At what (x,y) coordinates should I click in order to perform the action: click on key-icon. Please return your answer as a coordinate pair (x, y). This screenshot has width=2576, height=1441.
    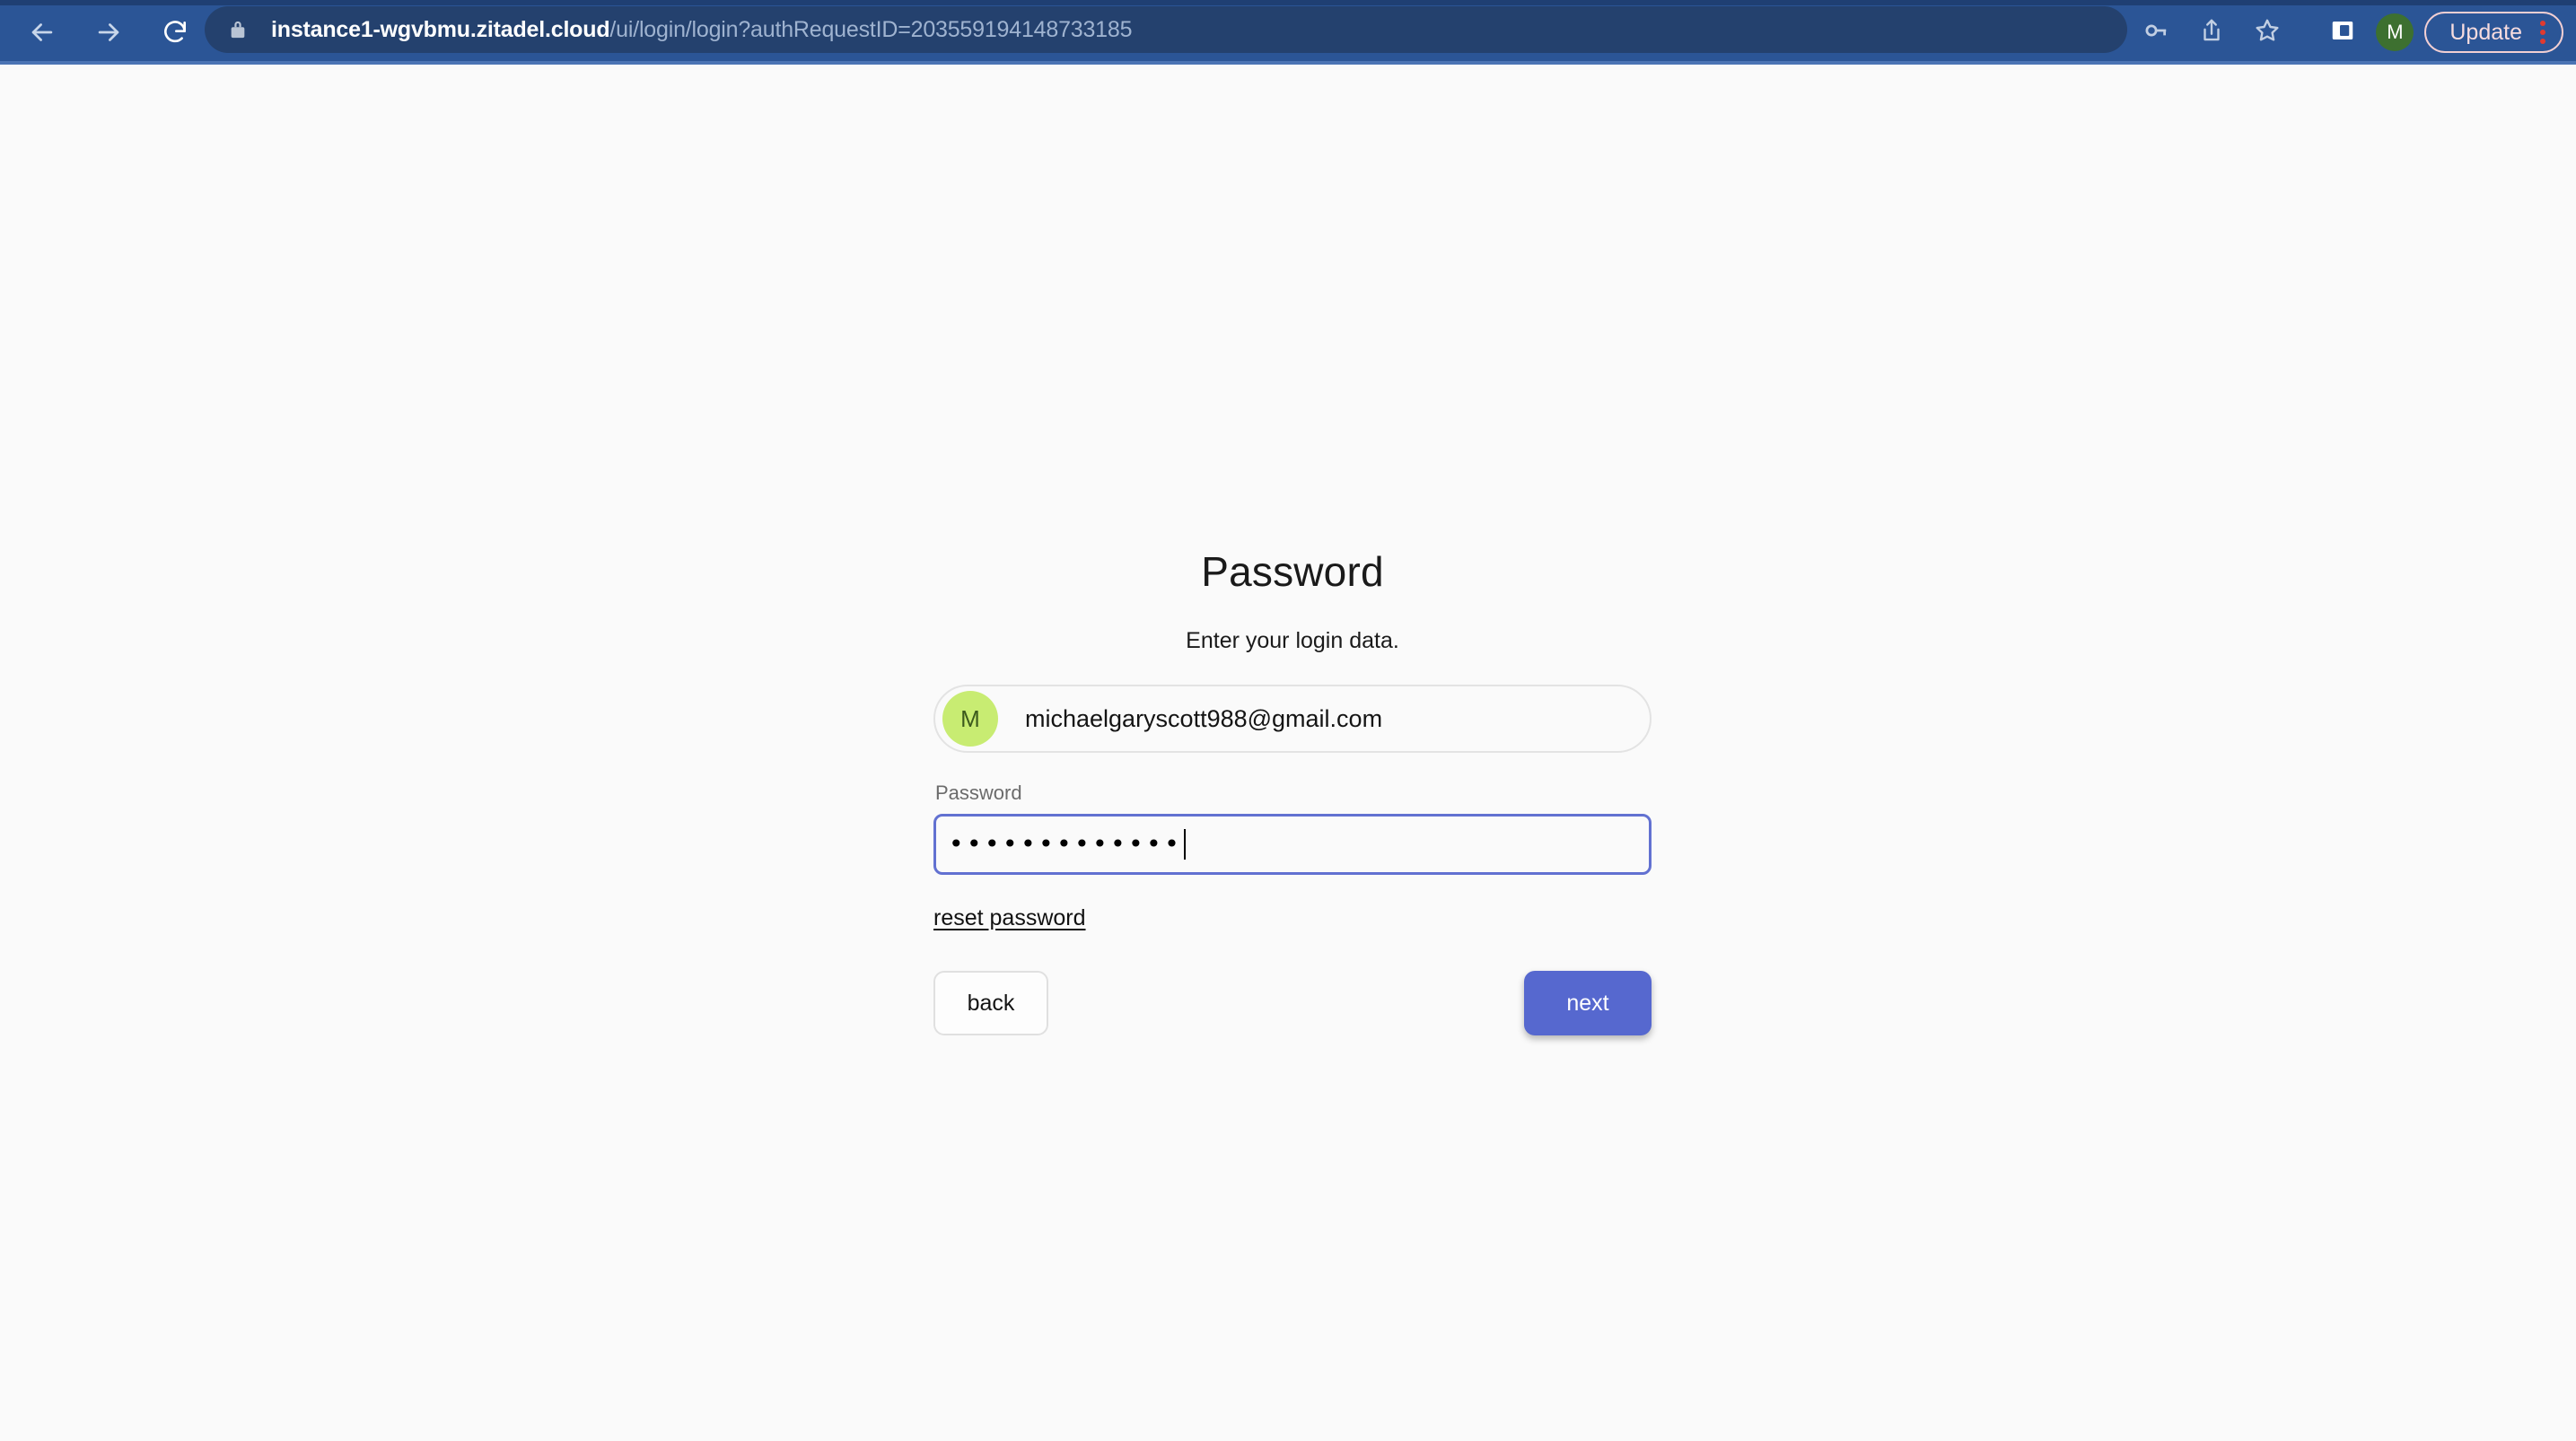
    Looking at the image, I should click on (2155, 33).